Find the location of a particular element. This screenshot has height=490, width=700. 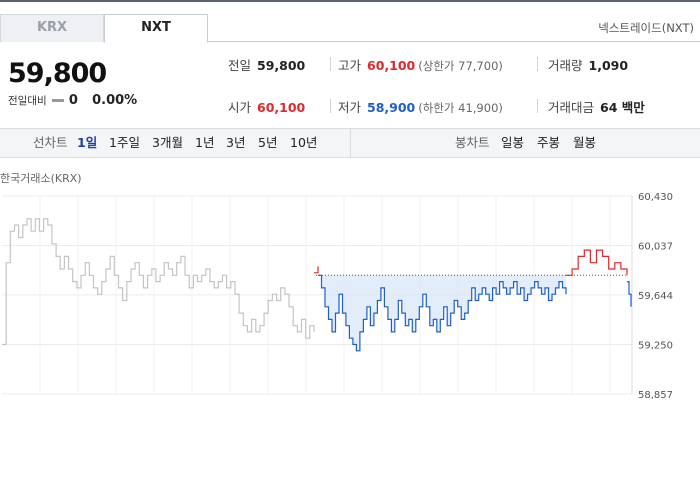

period-3year: 3년 is located at coordinates (235, 143).